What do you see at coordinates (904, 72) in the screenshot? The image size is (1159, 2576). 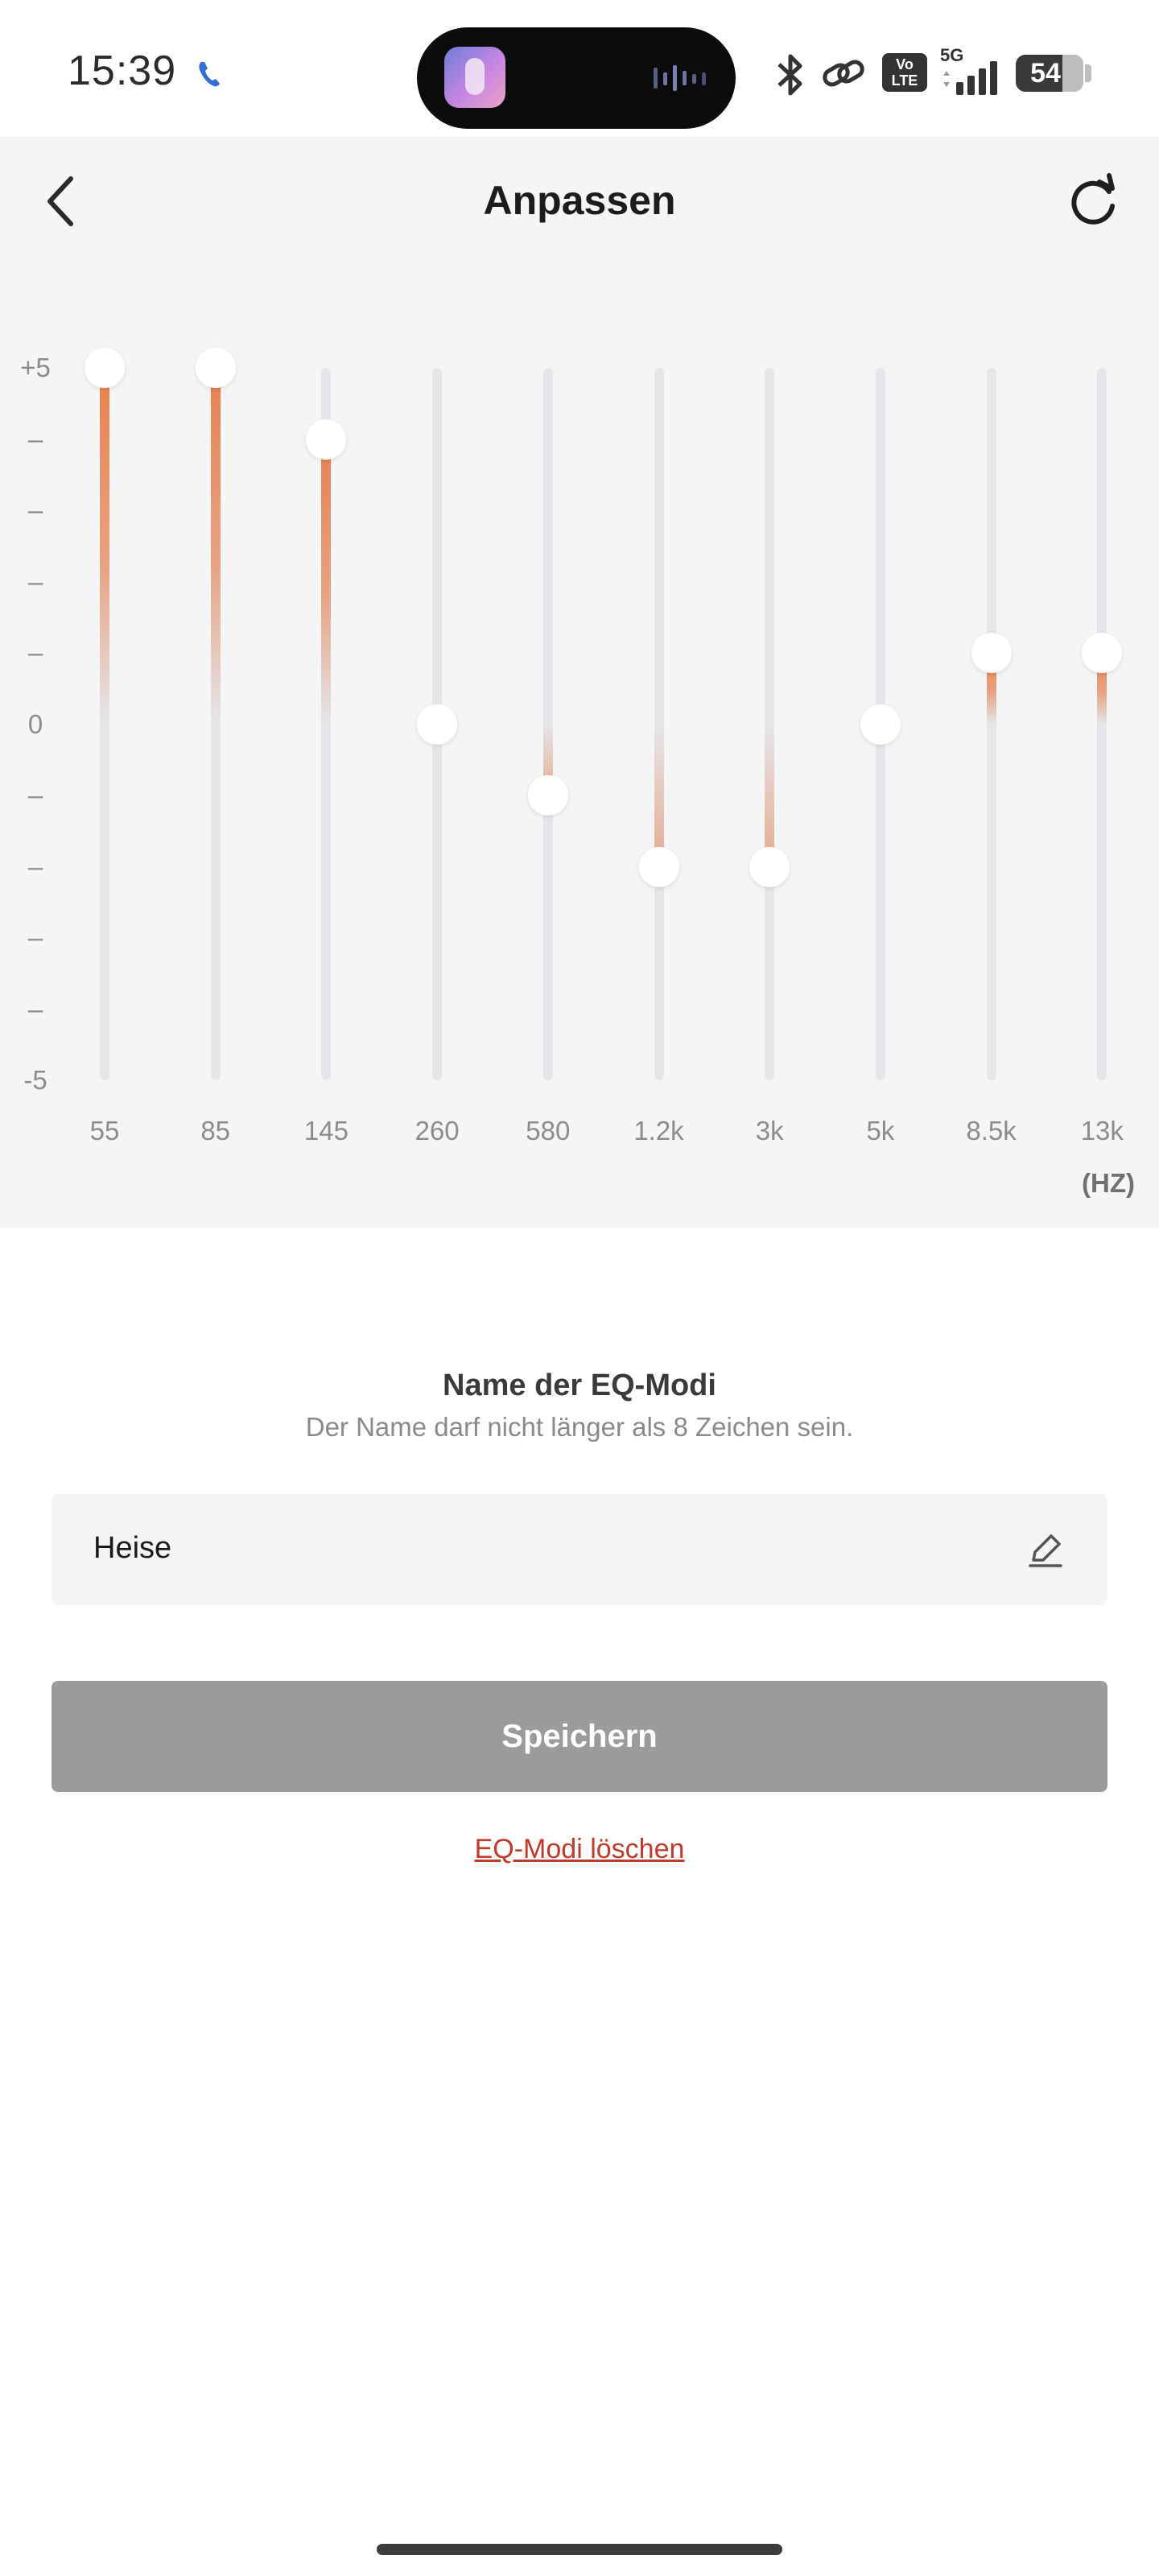 I see `volte-icon: Vo LTE` at bounding box center [904, 72].